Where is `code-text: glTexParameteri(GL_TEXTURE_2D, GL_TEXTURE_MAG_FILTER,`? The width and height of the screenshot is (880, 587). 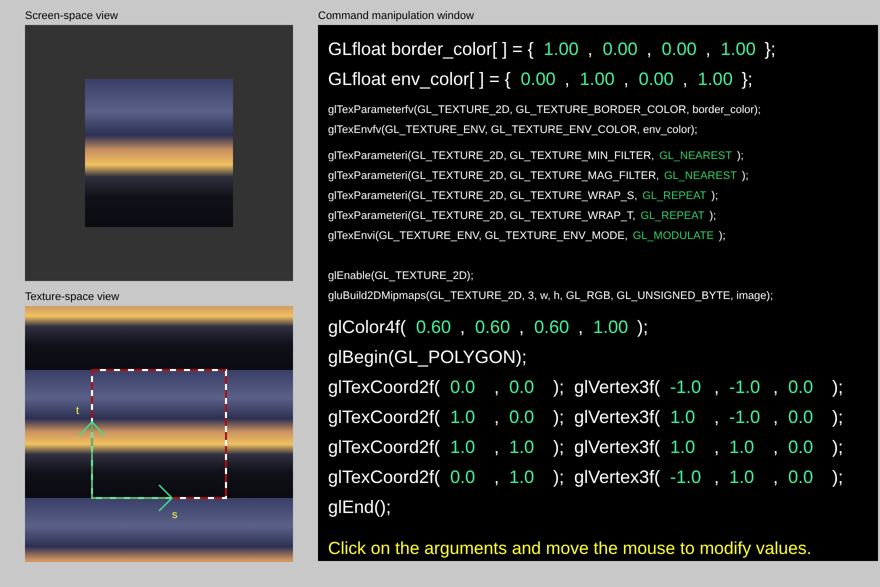
code-text: glTexParameteri(GL_TEXTURE_2D, GL_TEXTURE_MAG_FILTER, is located at coordinates (494, 176).